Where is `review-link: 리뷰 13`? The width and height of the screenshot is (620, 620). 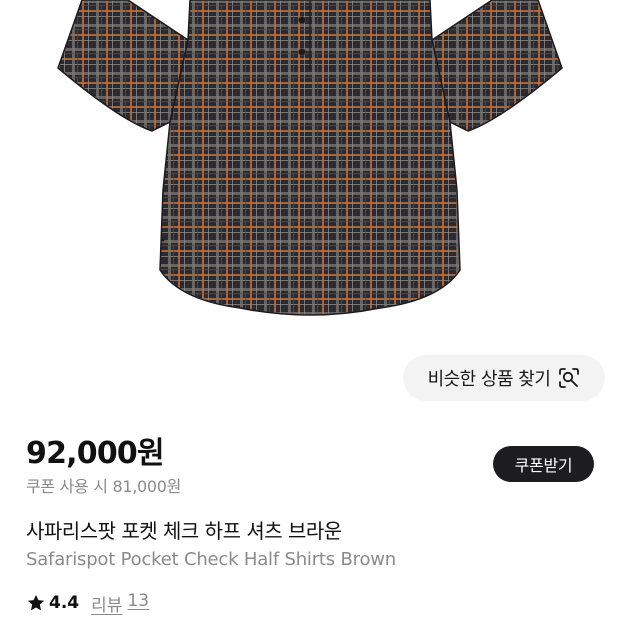 review-link: 리뷰 13 is located at coordinates (120, 603).